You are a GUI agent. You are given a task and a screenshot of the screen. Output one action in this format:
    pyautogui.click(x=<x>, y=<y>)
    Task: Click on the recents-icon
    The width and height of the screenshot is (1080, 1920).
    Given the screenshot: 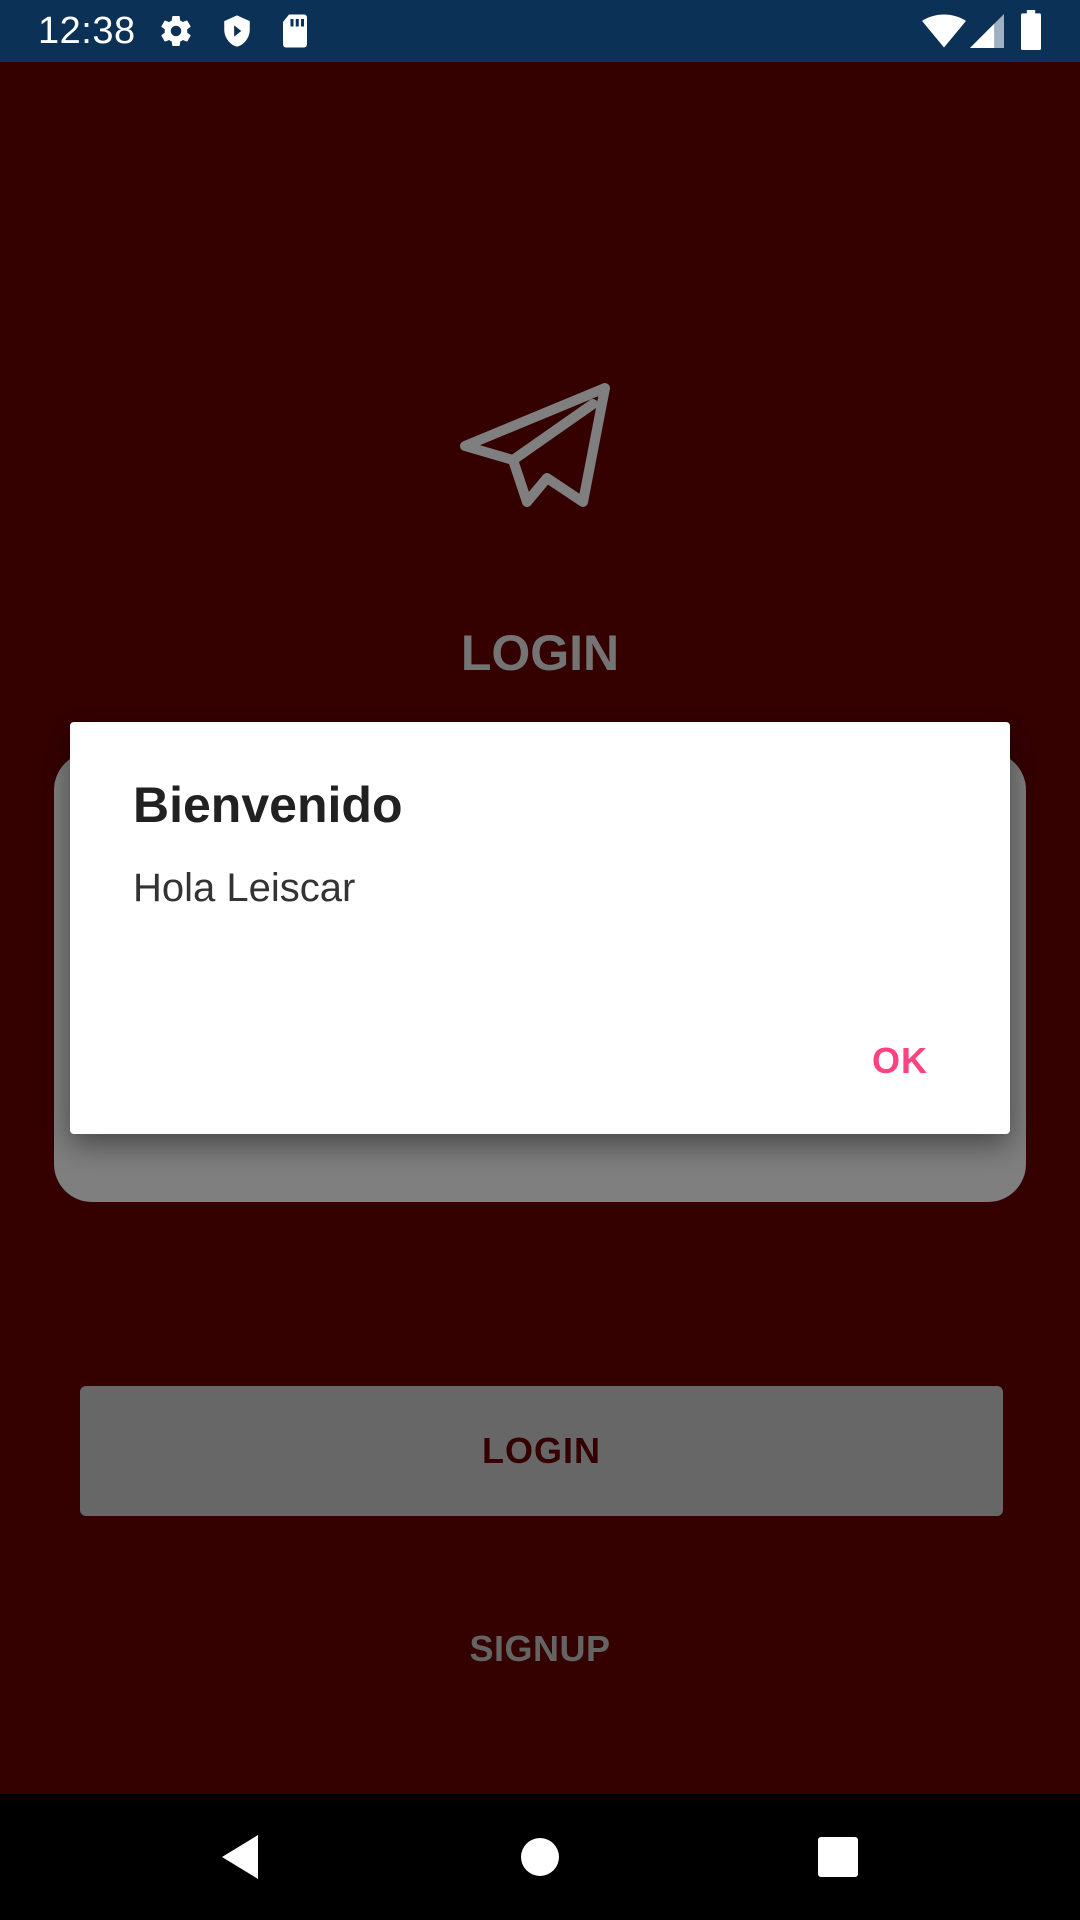 What is the action you would take?
    pyautogui.click(x=838, y=1857)
    